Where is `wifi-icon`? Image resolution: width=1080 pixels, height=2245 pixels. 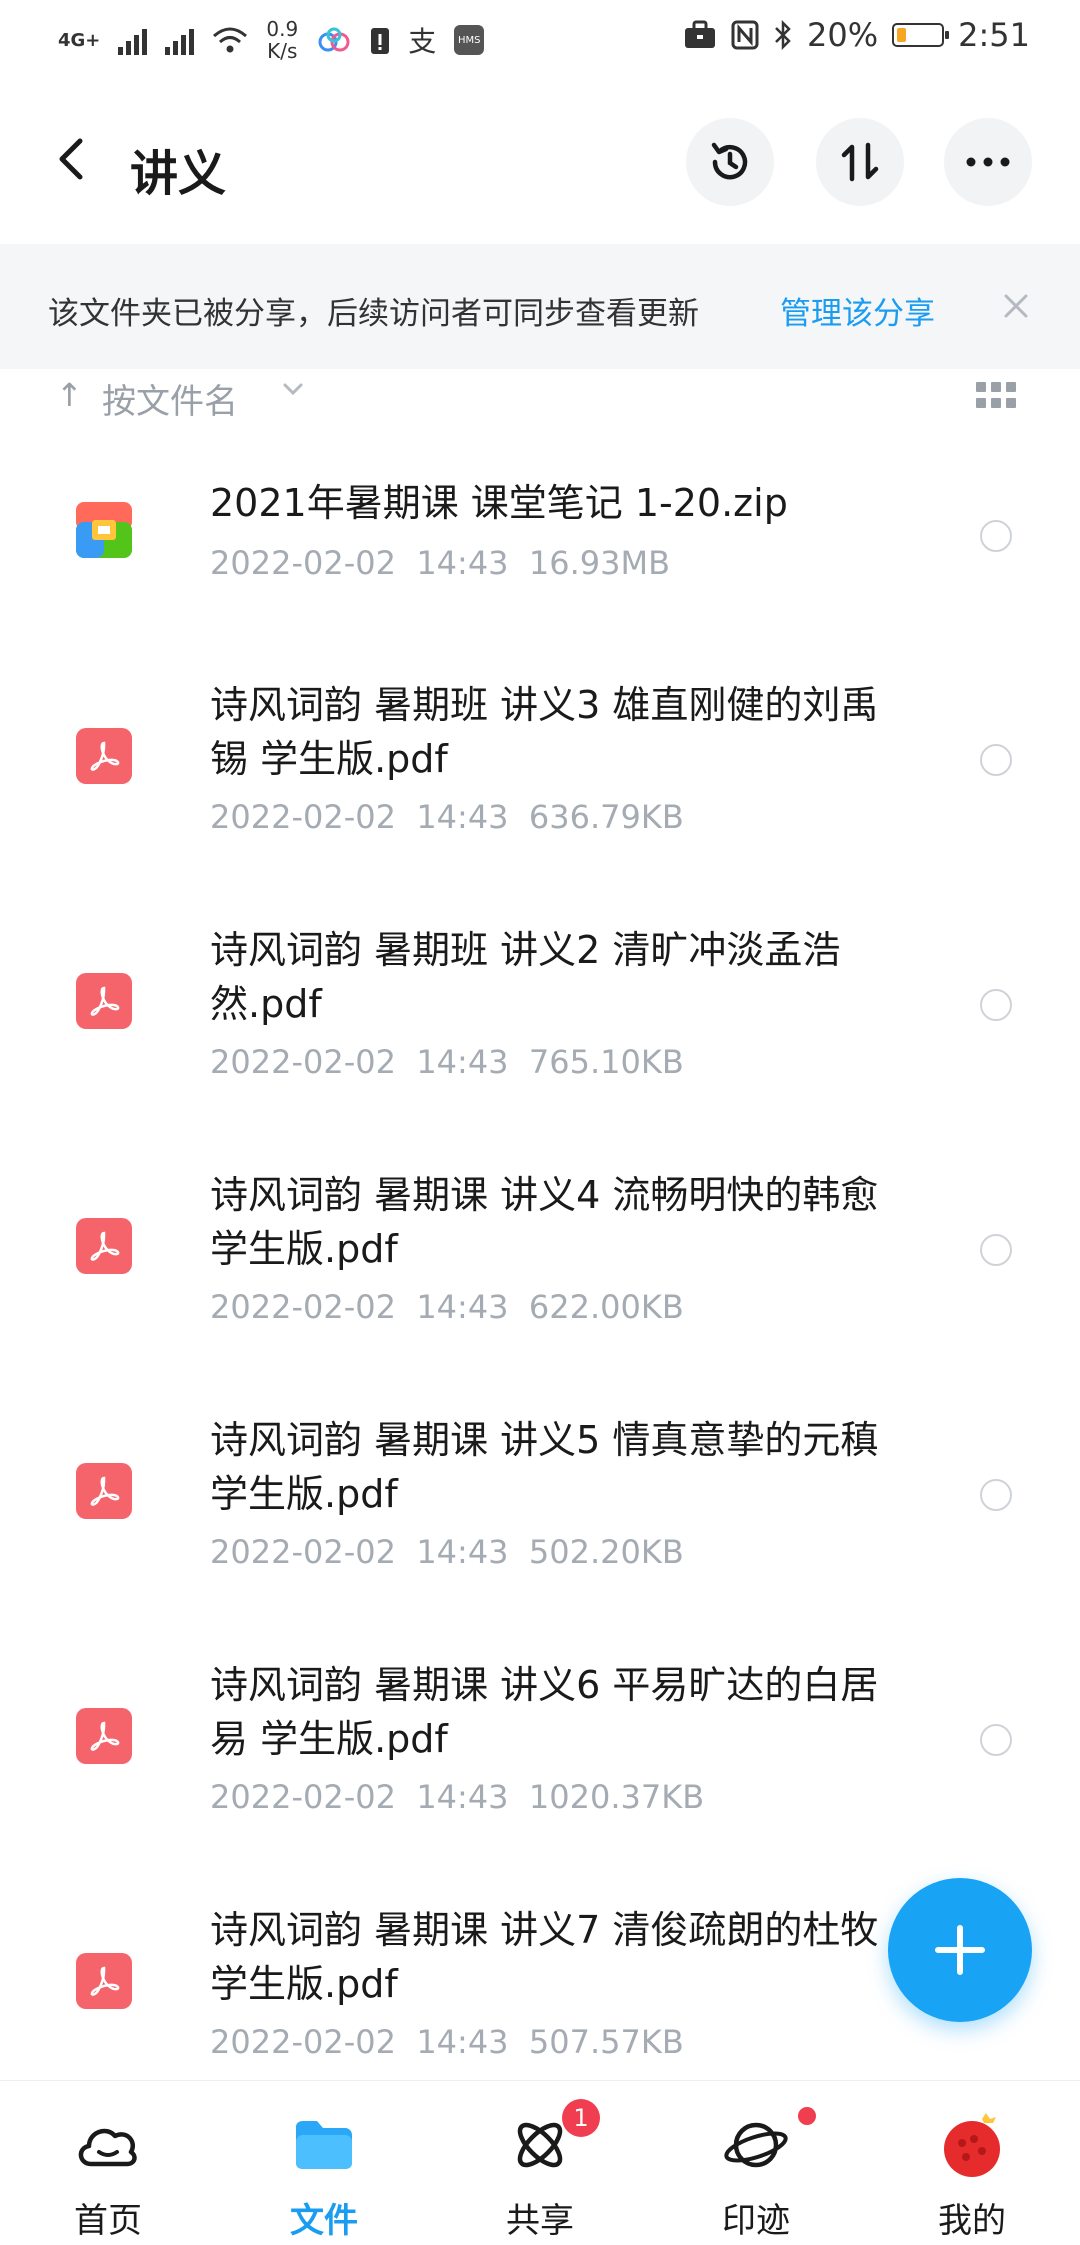 wifi-icon is located at coordinates (230, 40).